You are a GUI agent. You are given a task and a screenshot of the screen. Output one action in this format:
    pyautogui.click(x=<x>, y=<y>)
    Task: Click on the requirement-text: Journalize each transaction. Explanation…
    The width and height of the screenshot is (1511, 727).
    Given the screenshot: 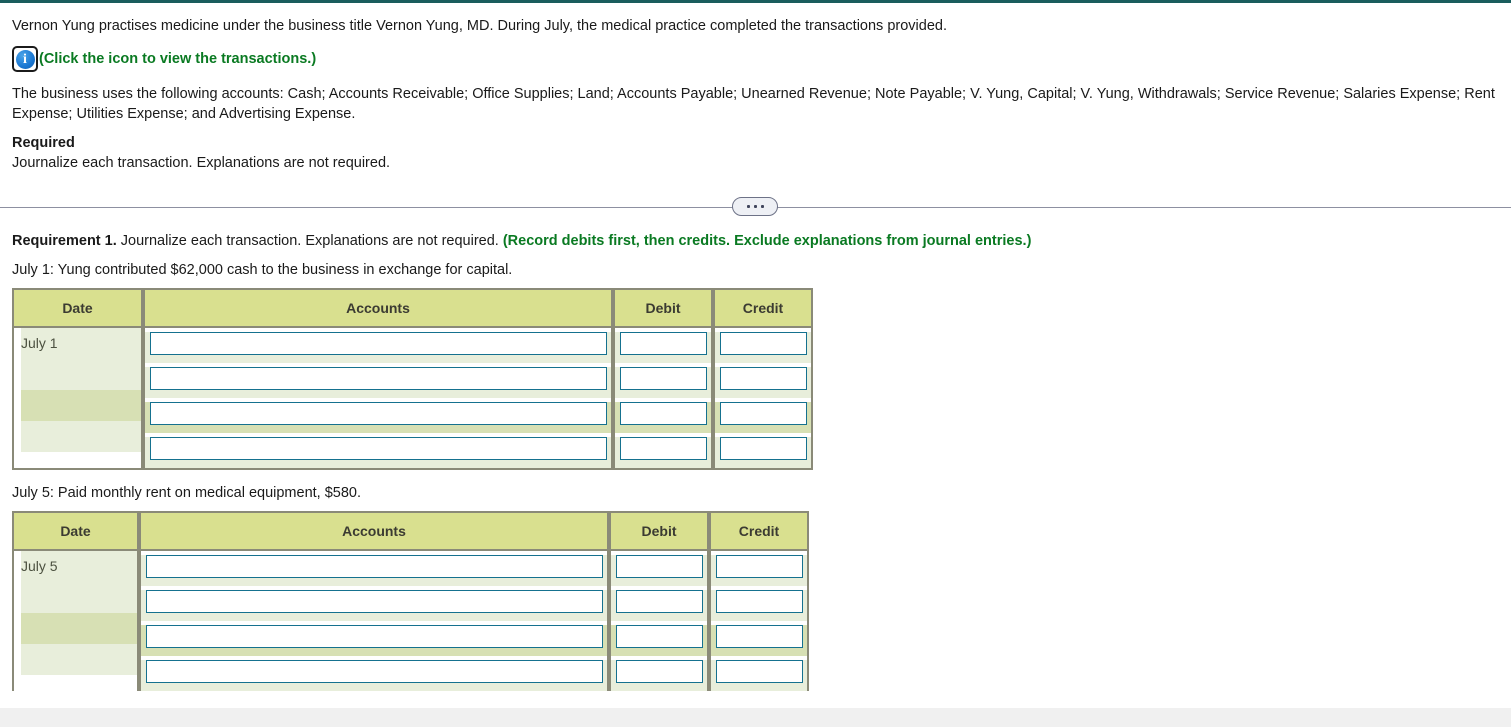 What is the action you would take?
    pyautogui.click(x=309, y=241)
    